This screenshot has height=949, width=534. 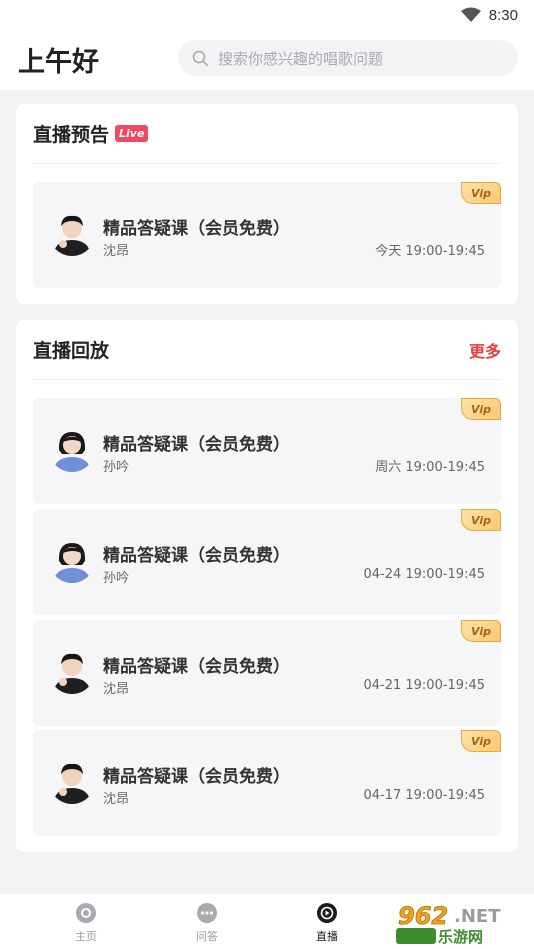 What do you see at coordinates (207, 936) in the screenshot?
I see `tab-label: 问答` at bounding box center [207, 936].